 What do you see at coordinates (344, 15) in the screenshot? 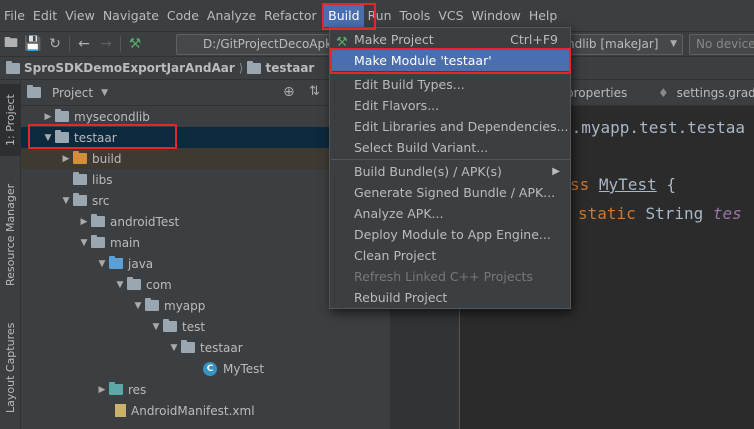
I see `menu-build: Build` at bounding box center [344, 15].